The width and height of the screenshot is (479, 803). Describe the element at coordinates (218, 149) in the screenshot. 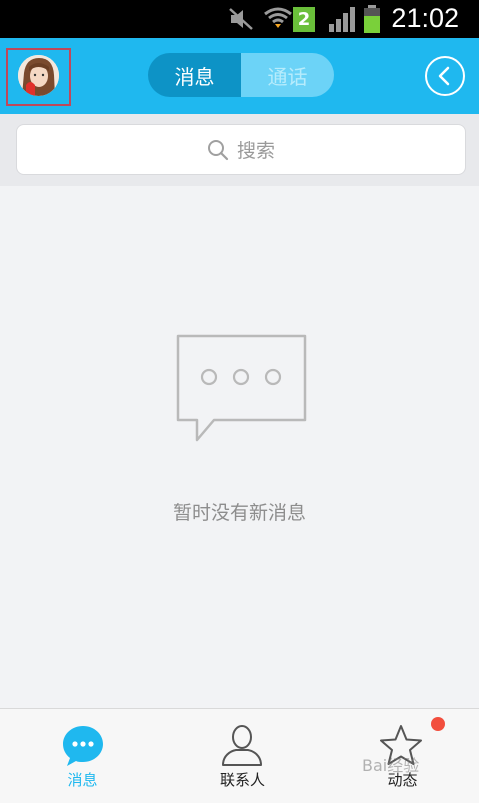

I see `search-icon` at that location.